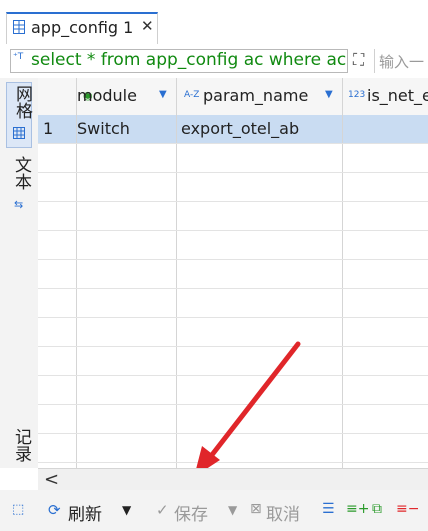 This screenshot has width=428, height=531. I want to click on add-row-icon: ≡+, so click(357, 509).